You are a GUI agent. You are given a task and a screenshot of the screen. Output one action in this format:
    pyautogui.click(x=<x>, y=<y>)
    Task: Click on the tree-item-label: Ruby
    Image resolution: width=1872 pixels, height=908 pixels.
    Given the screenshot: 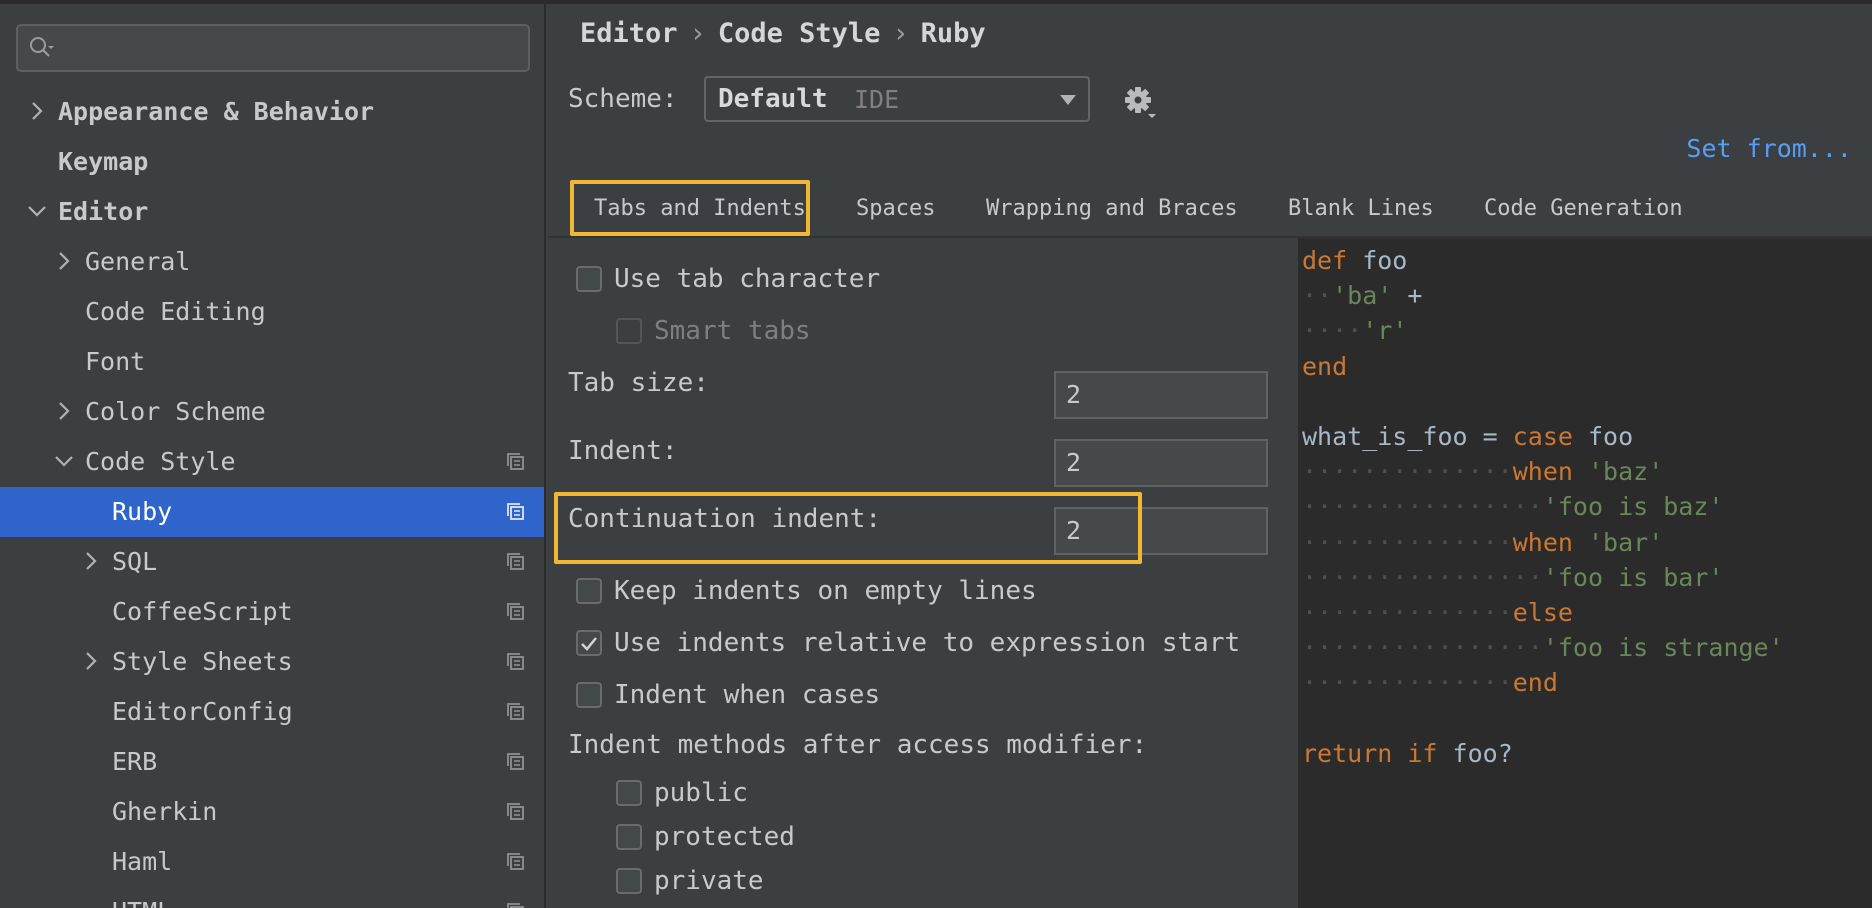 What is the action you would take?
    pyautogui.click(x=142, y=511)
    